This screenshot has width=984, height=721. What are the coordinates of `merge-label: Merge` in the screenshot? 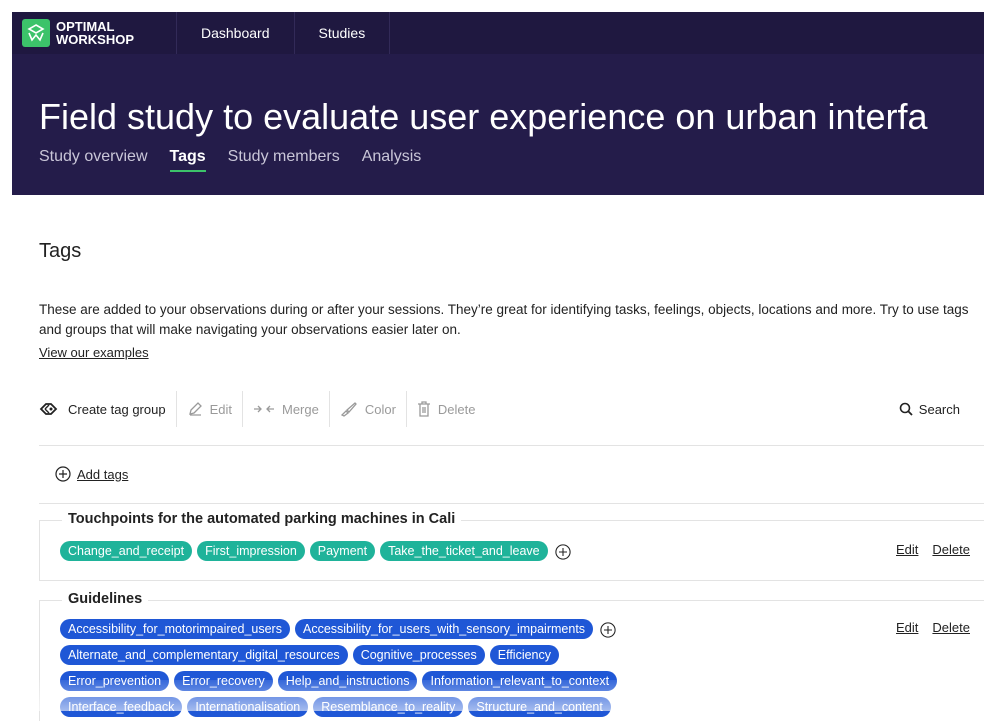 It's located at (300, 409).